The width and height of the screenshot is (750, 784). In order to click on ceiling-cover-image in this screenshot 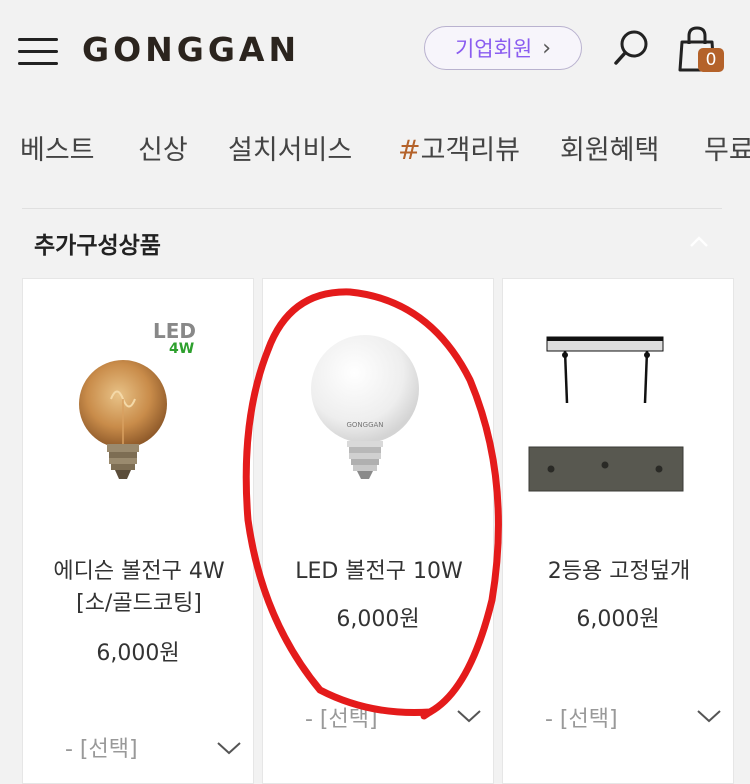, I will do `click(606, 414)`.